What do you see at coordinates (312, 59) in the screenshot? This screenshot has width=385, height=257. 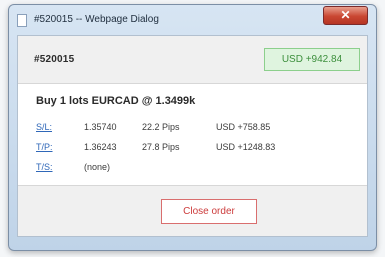 I see `profit-badge: USD +942.84` at bounding box center [312, 59].